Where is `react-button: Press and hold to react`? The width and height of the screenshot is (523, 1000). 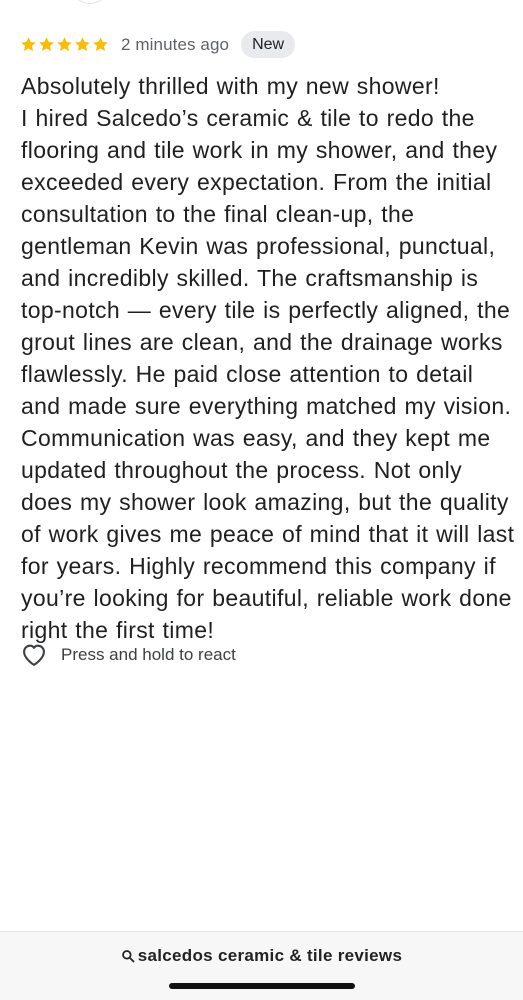 react-button: Press and hold to react is located at coordinates (128, 655).